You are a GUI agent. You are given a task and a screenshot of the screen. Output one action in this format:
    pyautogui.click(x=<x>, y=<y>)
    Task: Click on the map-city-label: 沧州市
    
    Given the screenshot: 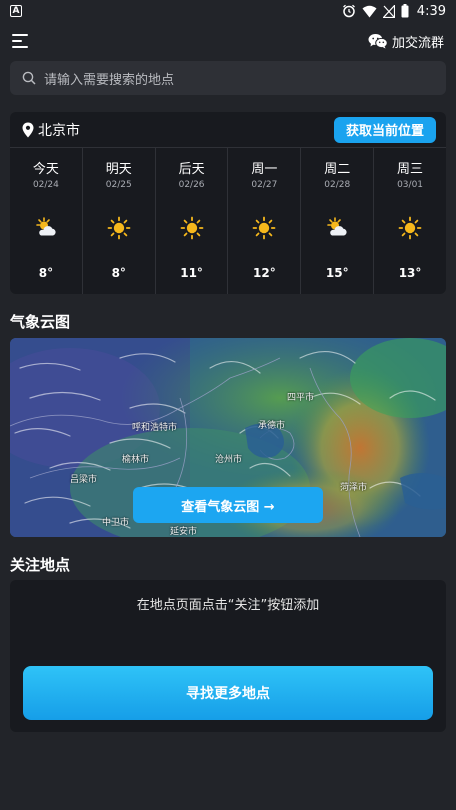 What is the action you would take?
    pyautogui.click(x=229, y=460)
    